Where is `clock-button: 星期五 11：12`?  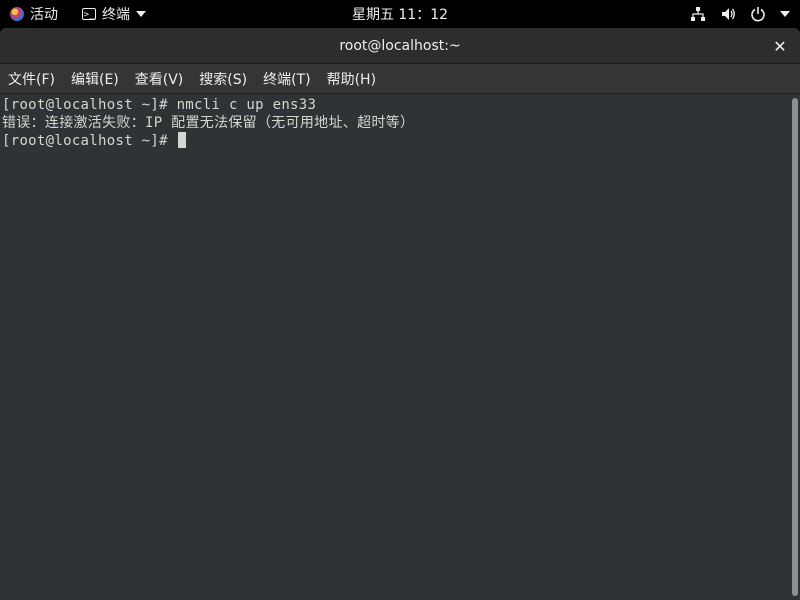 clock-button: 星期五 11：12 is located at coordinates (400, 14).